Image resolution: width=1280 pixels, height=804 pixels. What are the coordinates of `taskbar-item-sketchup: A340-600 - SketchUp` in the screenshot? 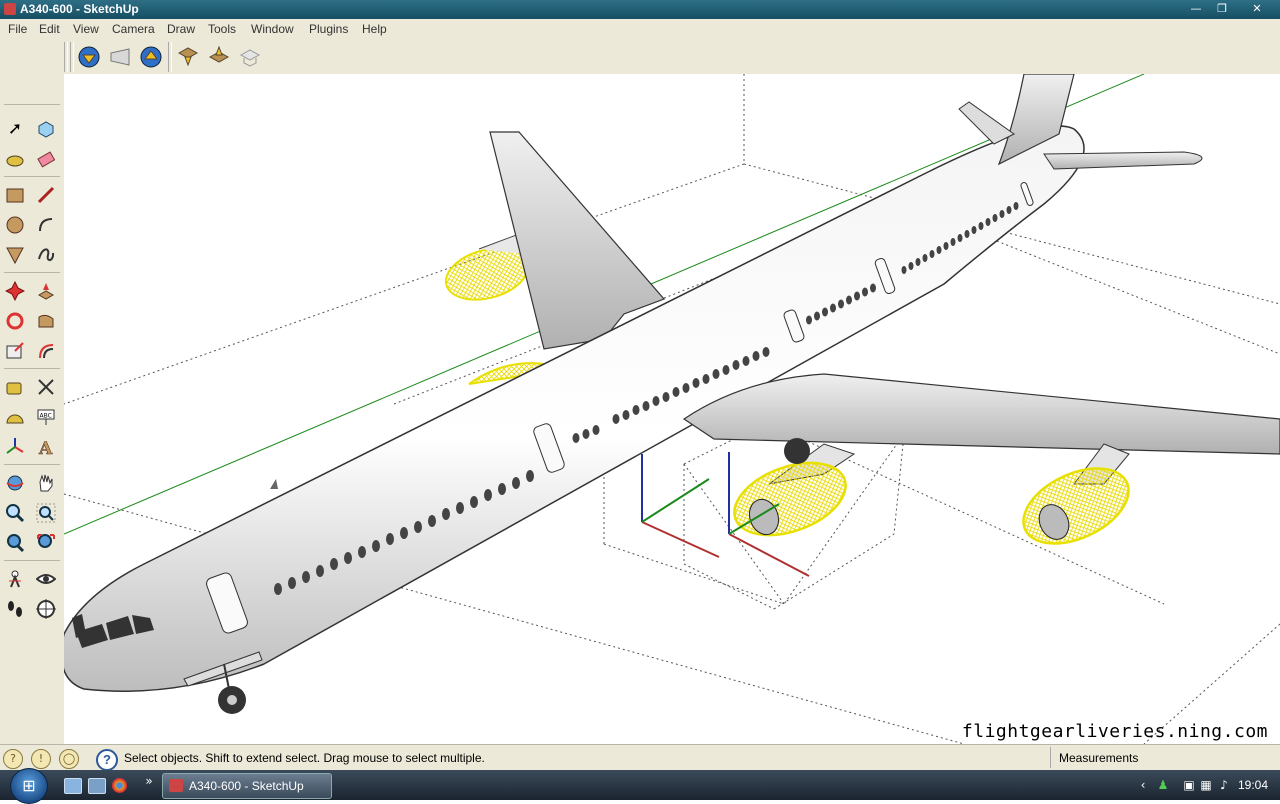 It's located at (247, 786).